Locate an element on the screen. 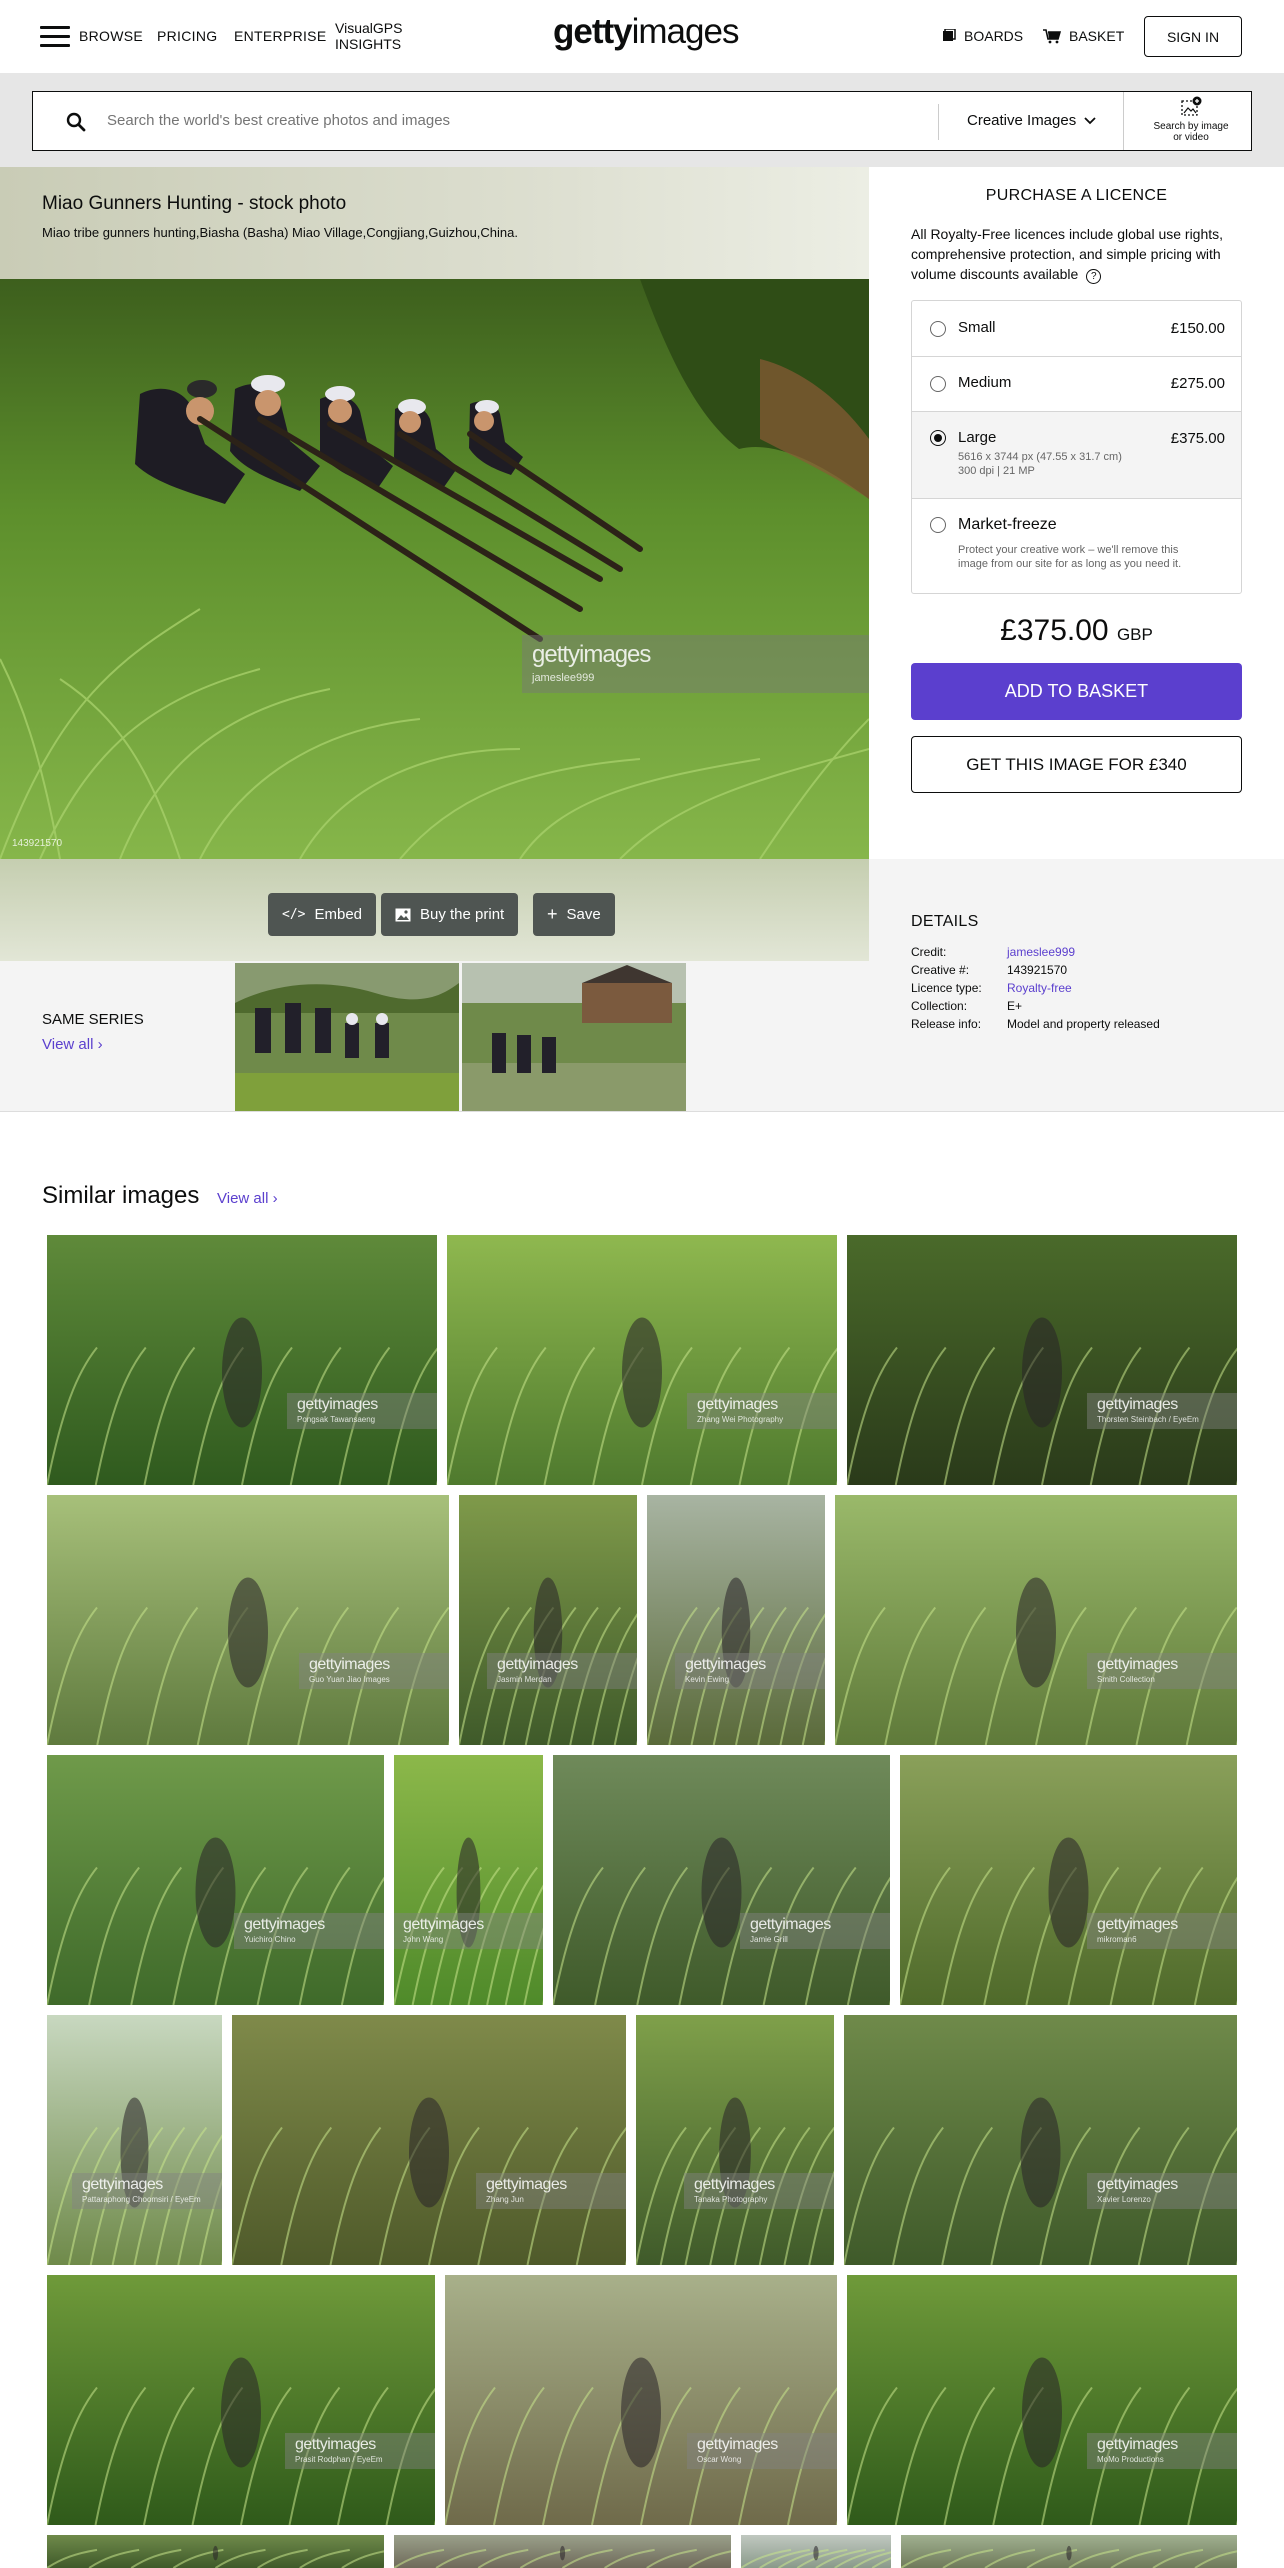 This screenshot has width=1284, height=2568. get-image-button: GET THIS IMAGE FOR £340 is located at coordinates (1076, 764).